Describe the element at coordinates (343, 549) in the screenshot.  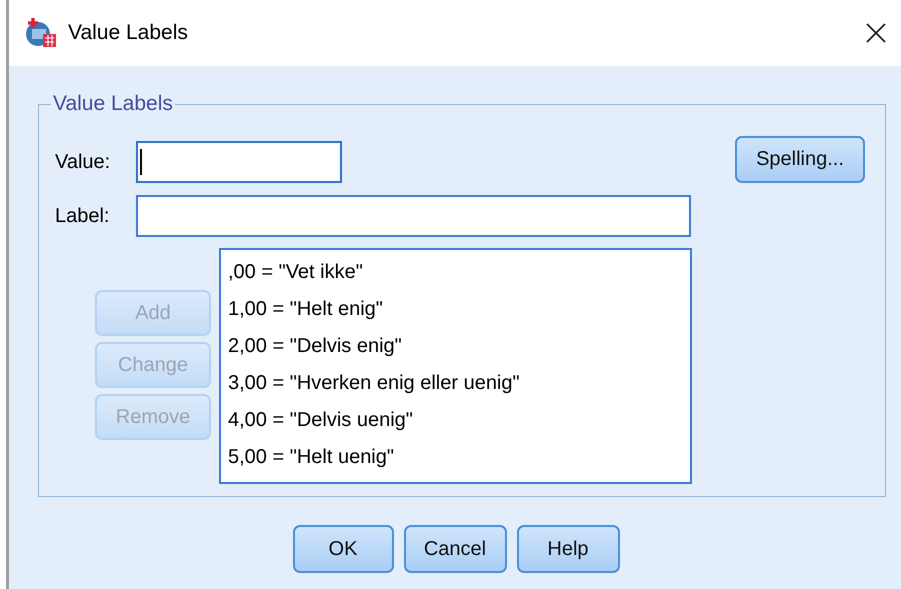
I see `dialog-button: OK` at that location.